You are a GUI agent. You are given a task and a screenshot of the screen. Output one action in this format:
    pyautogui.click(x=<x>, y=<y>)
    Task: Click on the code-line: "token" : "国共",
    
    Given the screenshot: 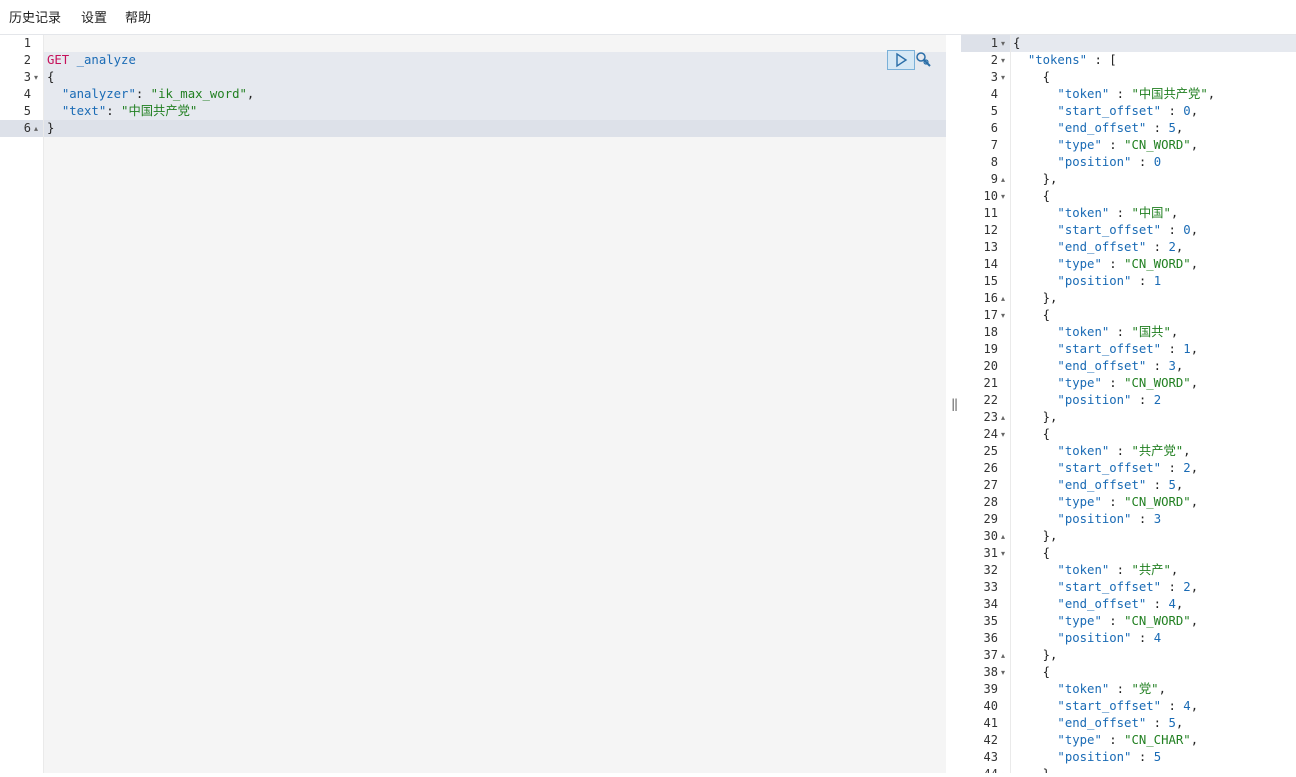 What is the action you would take?
    pyautogui.click(x=1095, y=332)
    